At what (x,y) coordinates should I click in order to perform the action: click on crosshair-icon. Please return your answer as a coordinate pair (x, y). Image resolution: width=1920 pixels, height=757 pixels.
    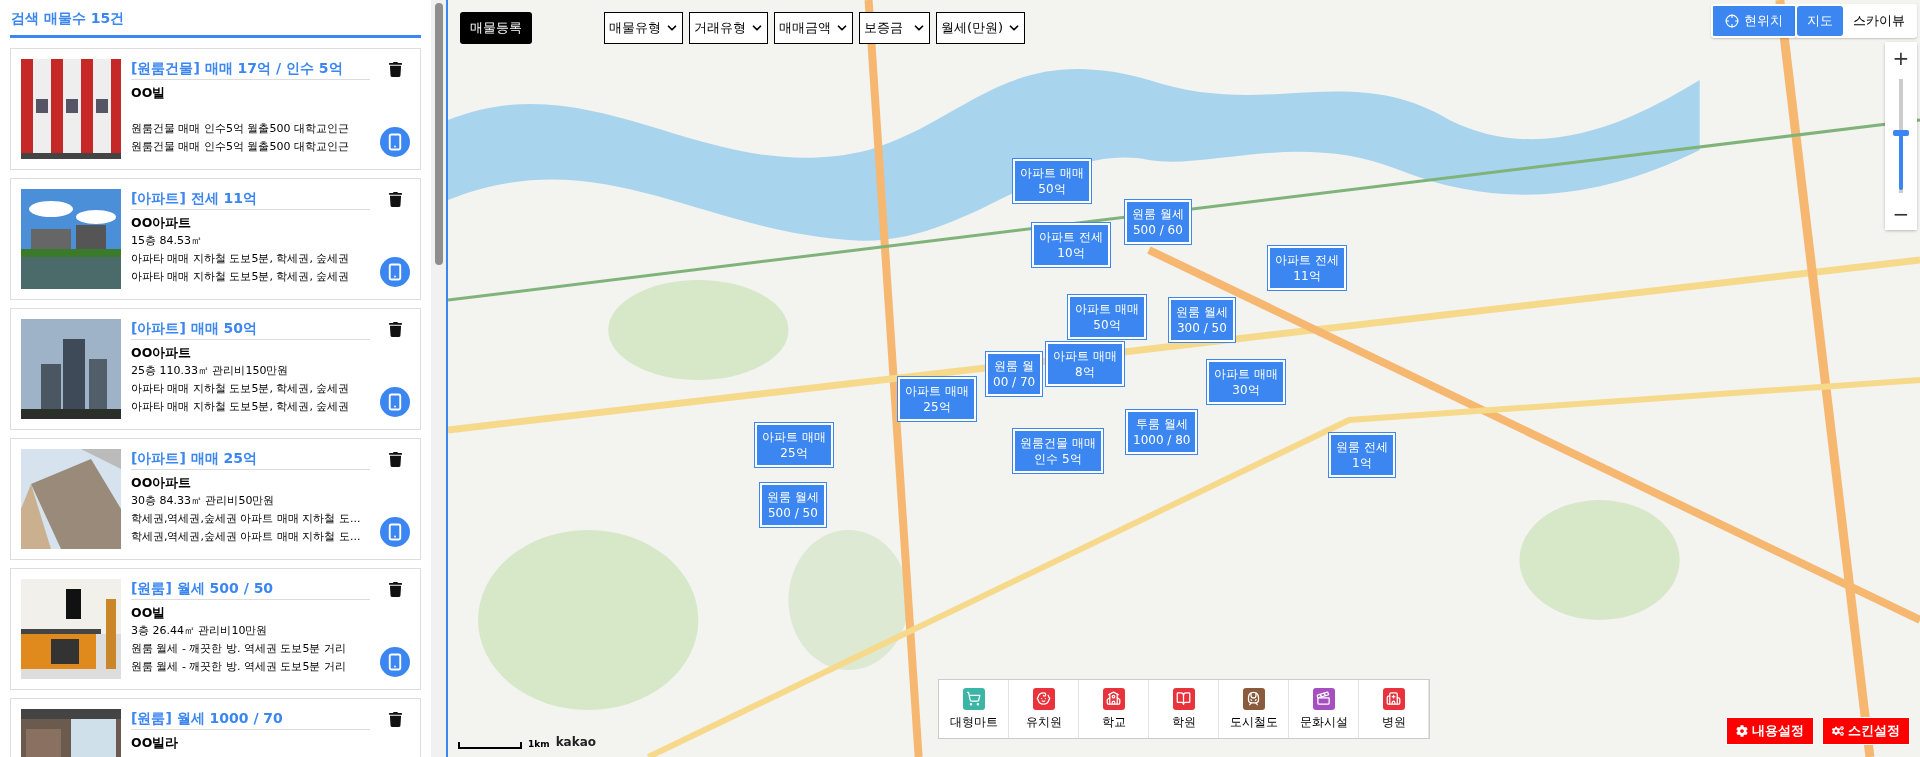
    Looking at the image, I should click on (1732, 21).